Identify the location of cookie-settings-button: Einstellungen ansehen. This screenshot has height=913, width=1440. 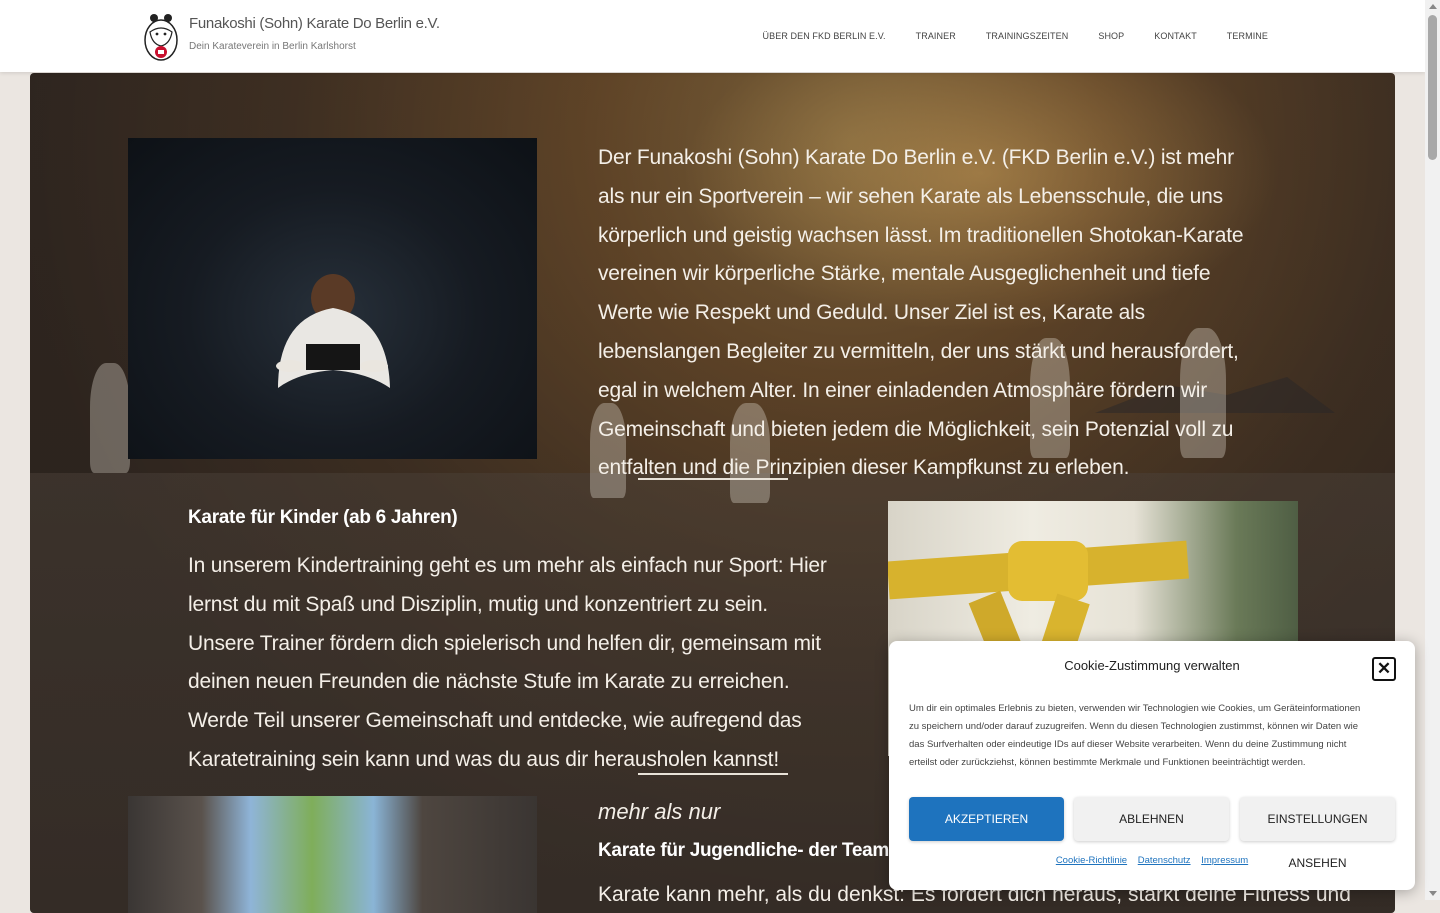
(1317, 833).